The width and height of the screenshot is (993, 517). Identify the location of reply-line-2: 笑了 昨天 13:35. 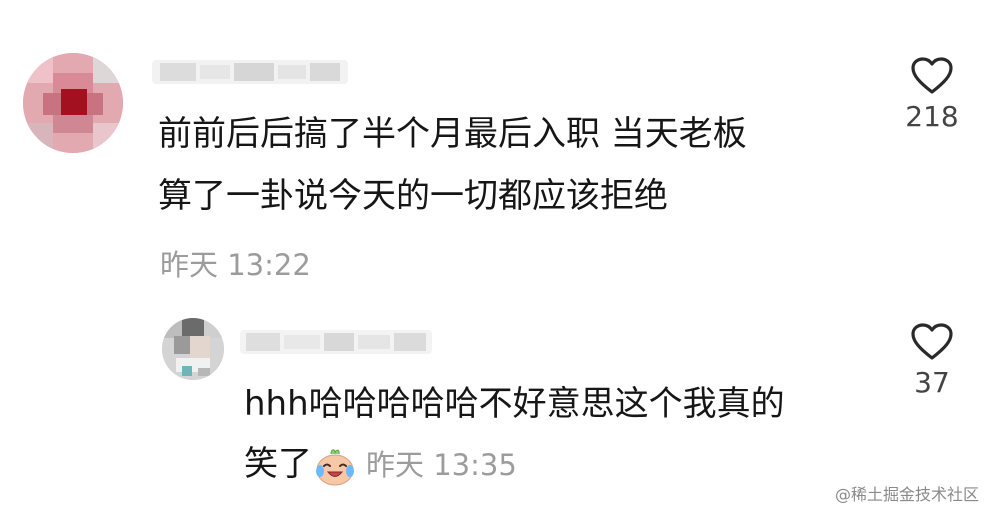
(380, 465).